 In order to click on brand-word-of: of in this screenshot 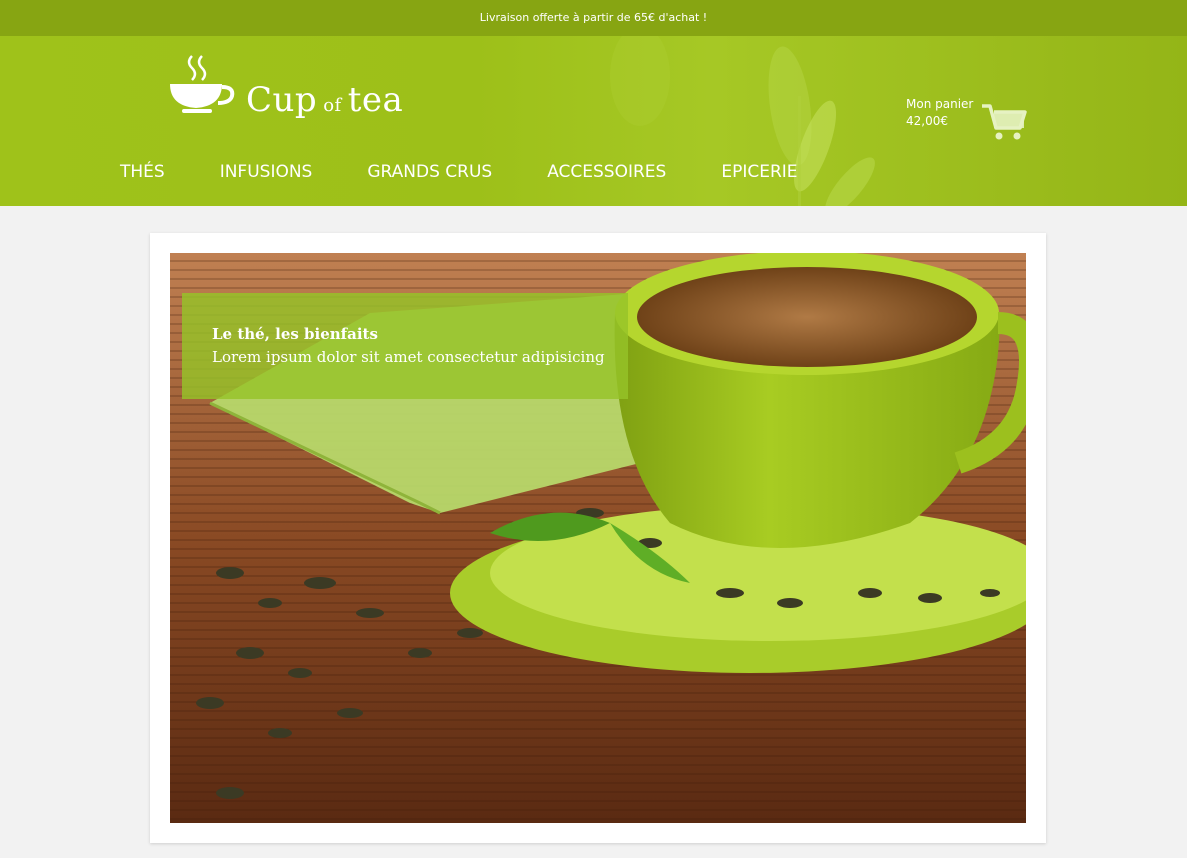, I will do `click(332, 105)`.